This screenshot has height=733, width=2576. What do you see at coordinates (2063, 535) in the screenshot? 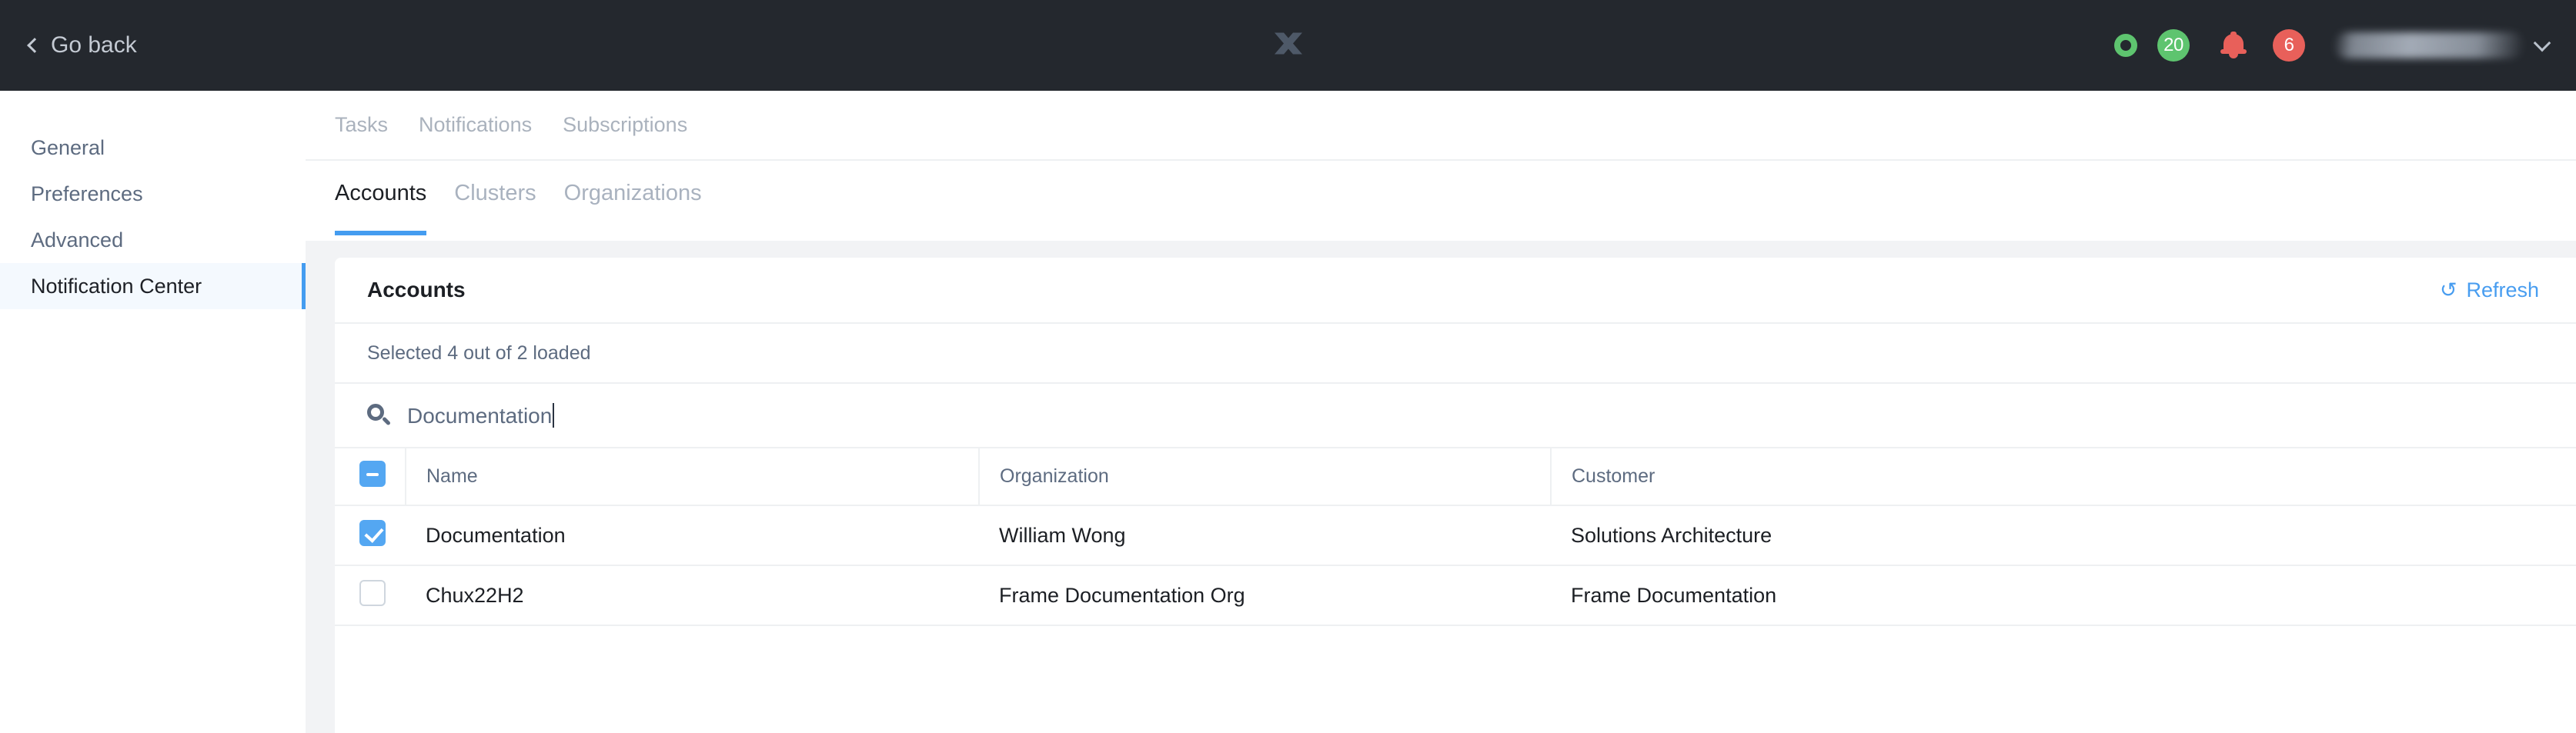
I see `cell-customer: Solutions Architecture` at bounding box center [2063, 535].